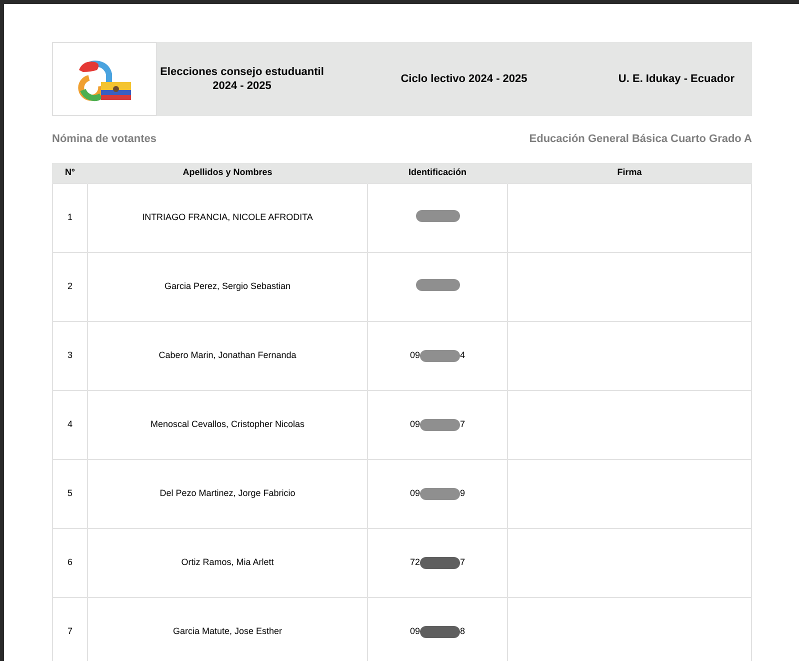 The image size is (799, 661). What do you see at coordinates (228, 173) in the screenshot?
I see `column-header: Apellidos y Nombres` at bounding box center [228, 173].